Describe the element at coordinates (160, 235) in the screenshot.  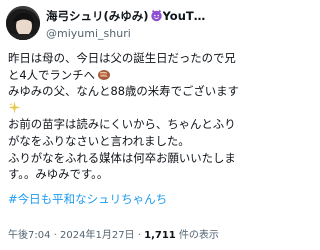
I see `views-count: 1,711` at that location.